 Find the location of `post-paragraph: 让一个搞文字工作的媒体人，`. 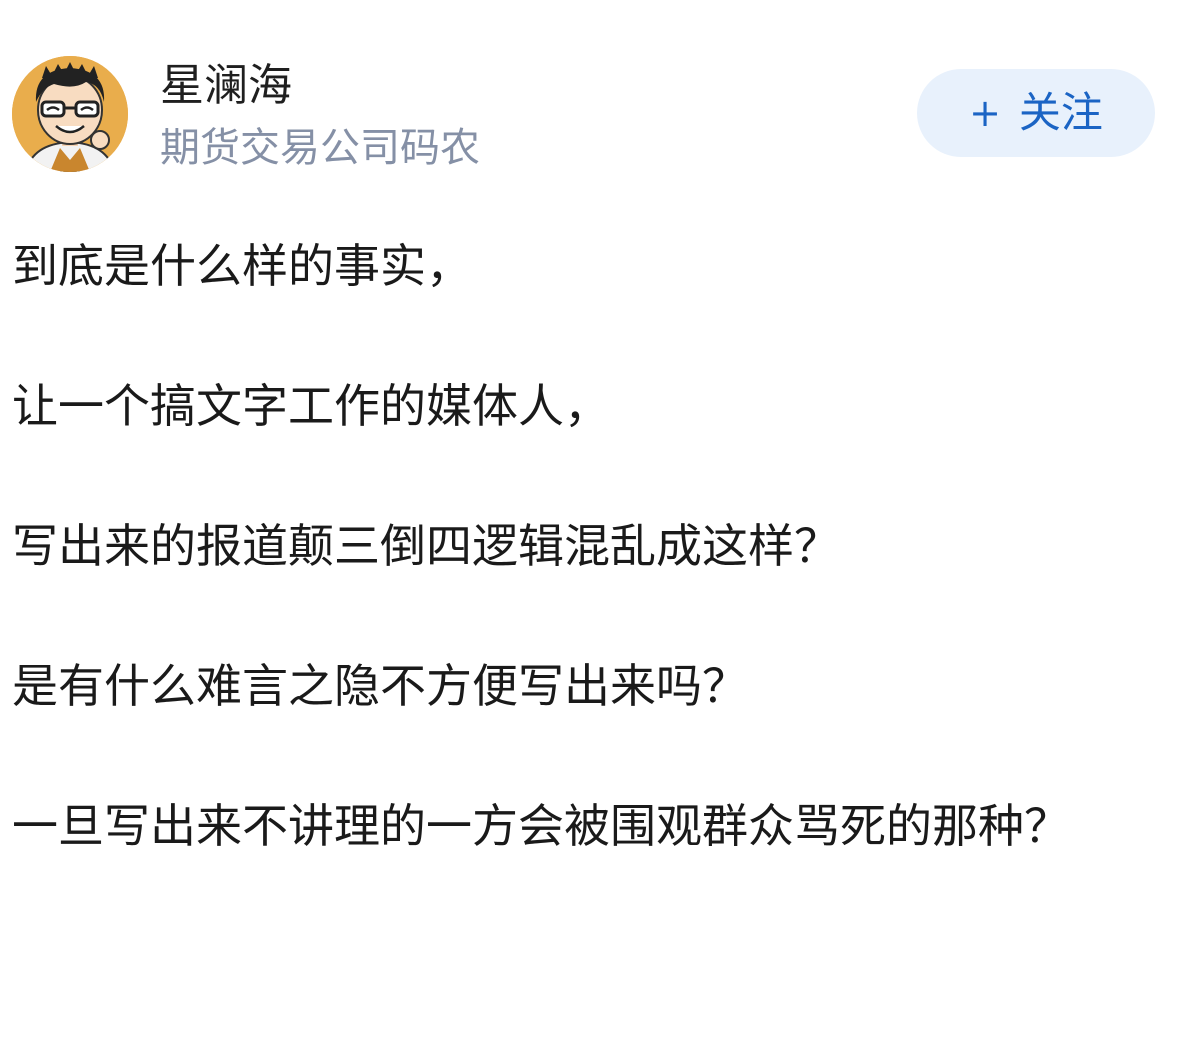

post-paragraph: 让一个搞文字工作的媒体人， is located at coordinates (311, 406).